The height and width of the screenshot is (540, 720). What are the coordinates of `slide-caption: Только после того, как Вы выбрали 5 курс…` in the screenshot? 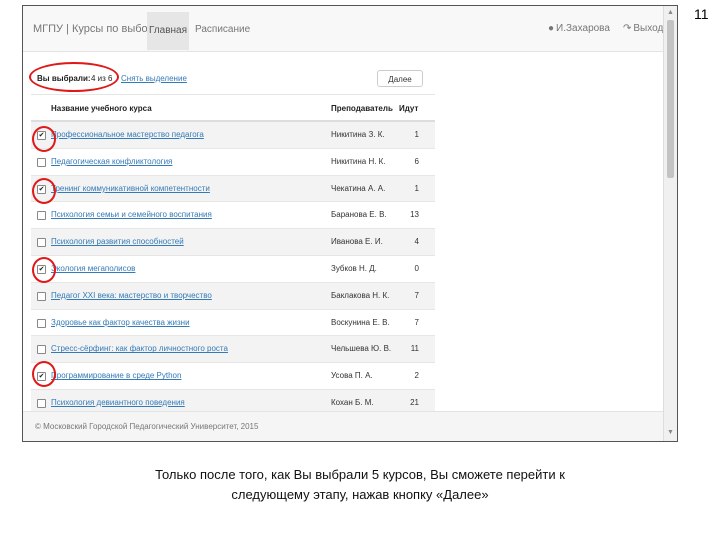 It's located at (360, 485).